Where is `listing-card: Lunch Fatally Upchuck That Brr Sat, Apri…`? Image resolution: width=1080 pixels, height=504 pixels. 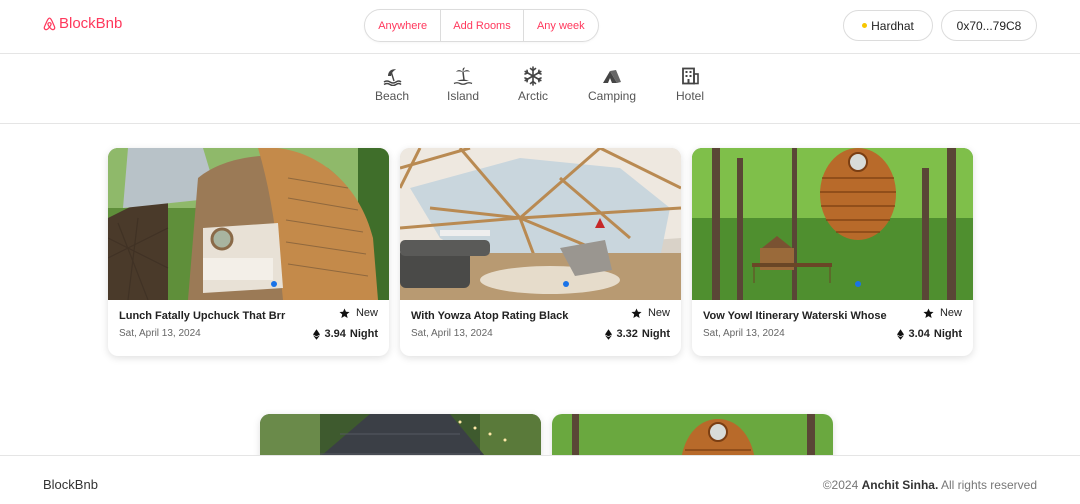 listing-card: Lunch Fatally Upchuck That Brr Sat, Apri… is located at coordinates (248, 252).